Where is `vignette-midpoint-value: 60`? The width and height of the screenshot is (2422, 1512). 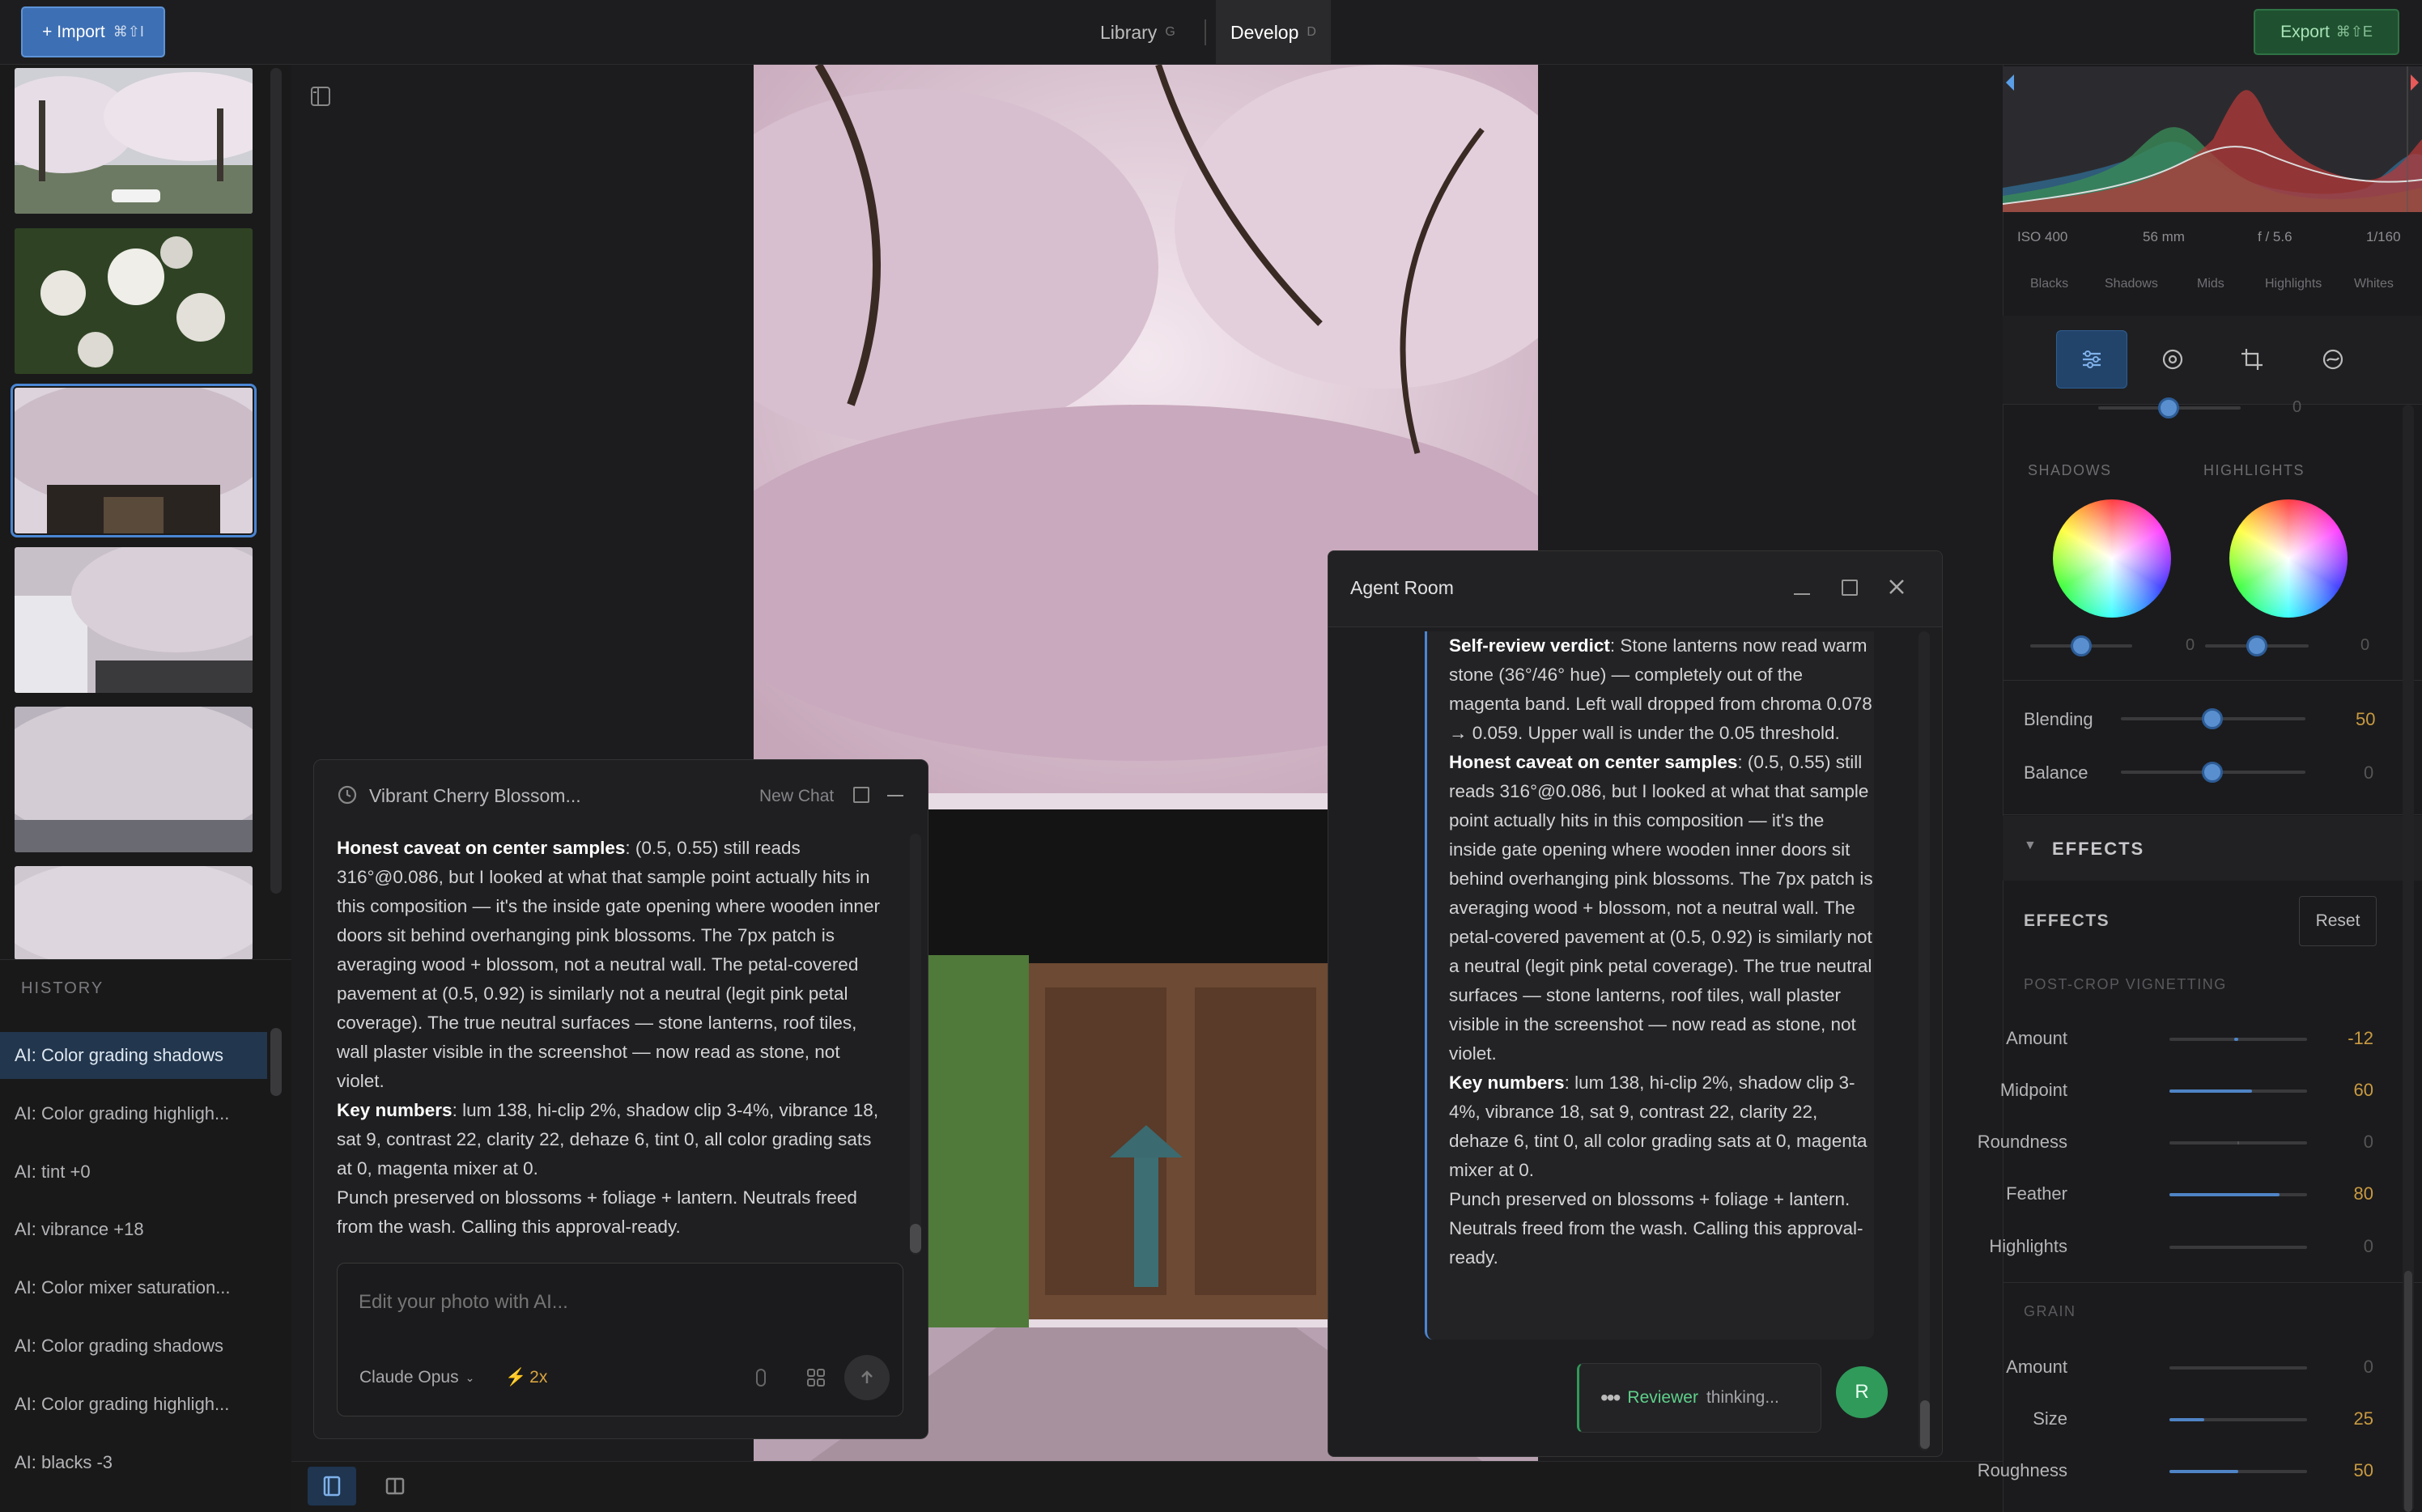
vignette-midpoint-value: 60 is located at coordinates (2363, 1090).